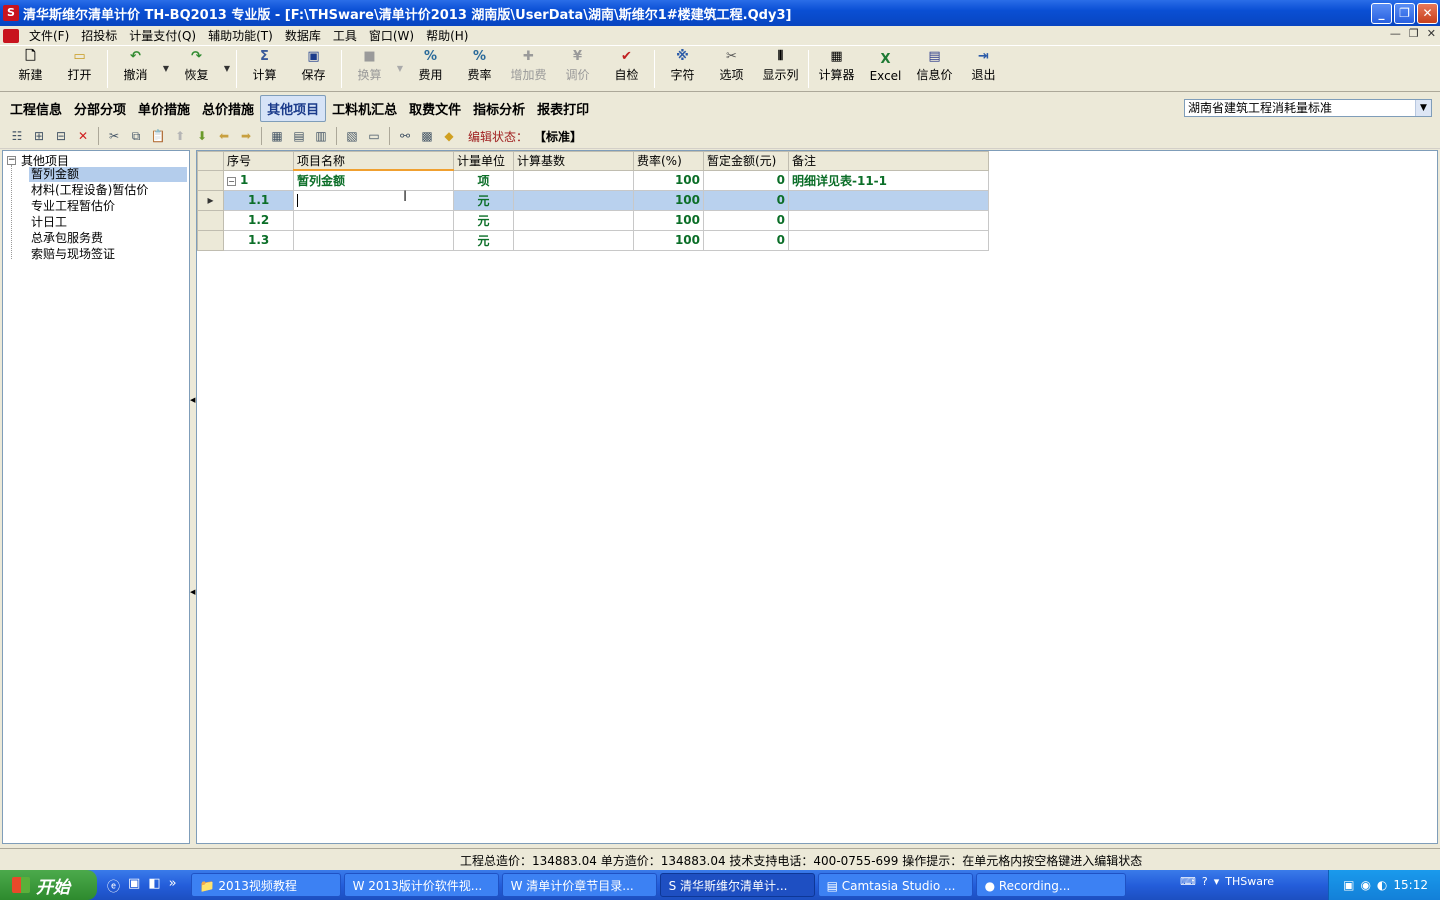 Image resolution: width=1440 pixels, height=900 pixels. I want to click on tab-report-print: 报表打印, so click(563, 108).